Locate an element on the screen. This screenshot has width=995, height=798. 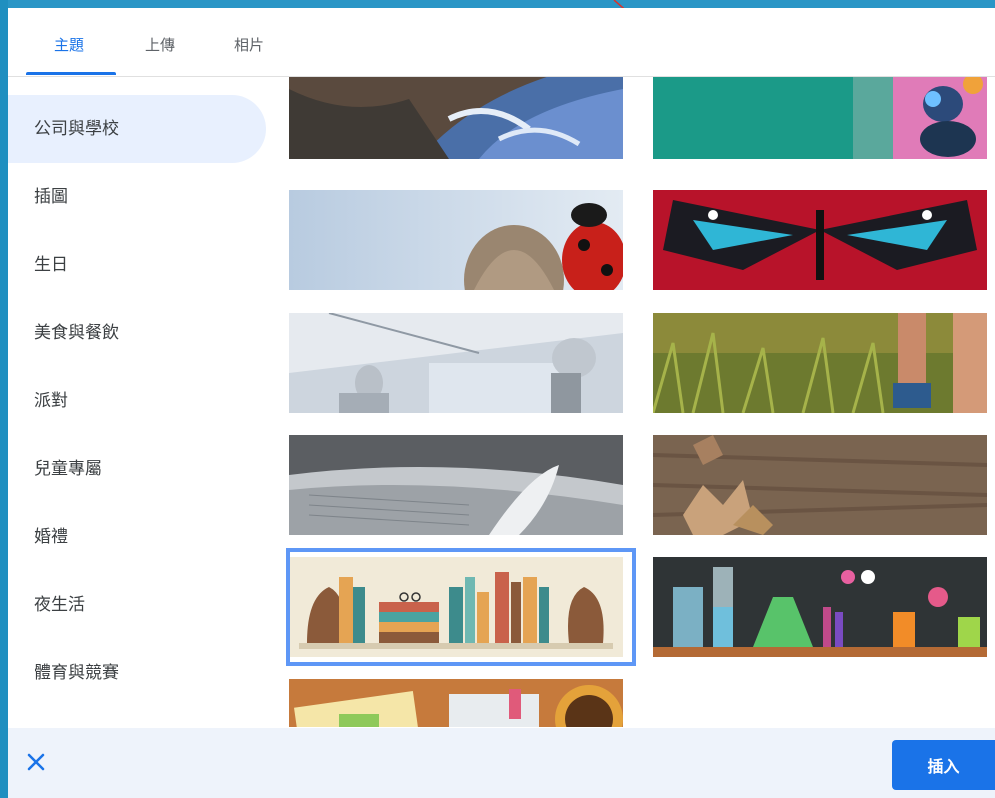
sidebar-item-wedding: 婚禮 is located at coordinates (137, 537).